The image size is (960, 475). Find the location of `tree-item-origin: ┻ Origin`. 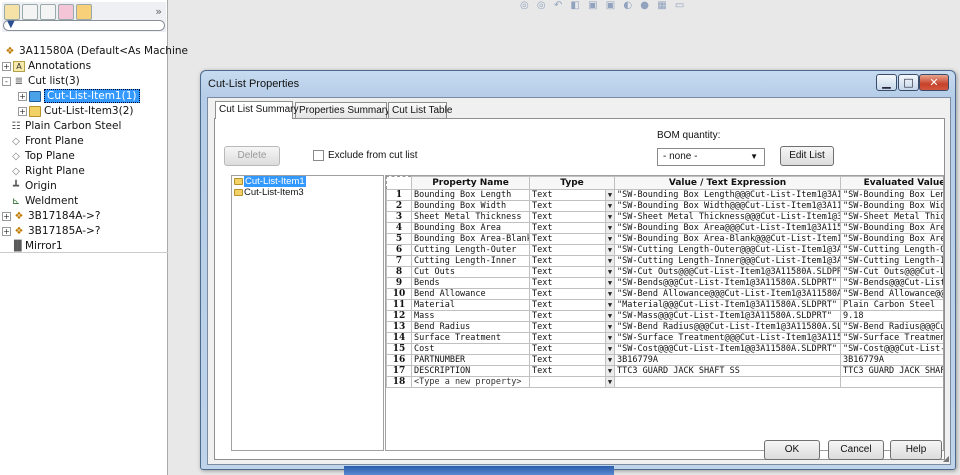

tree-item-origin: ┻ Origin is located at coordinates (84, 186).